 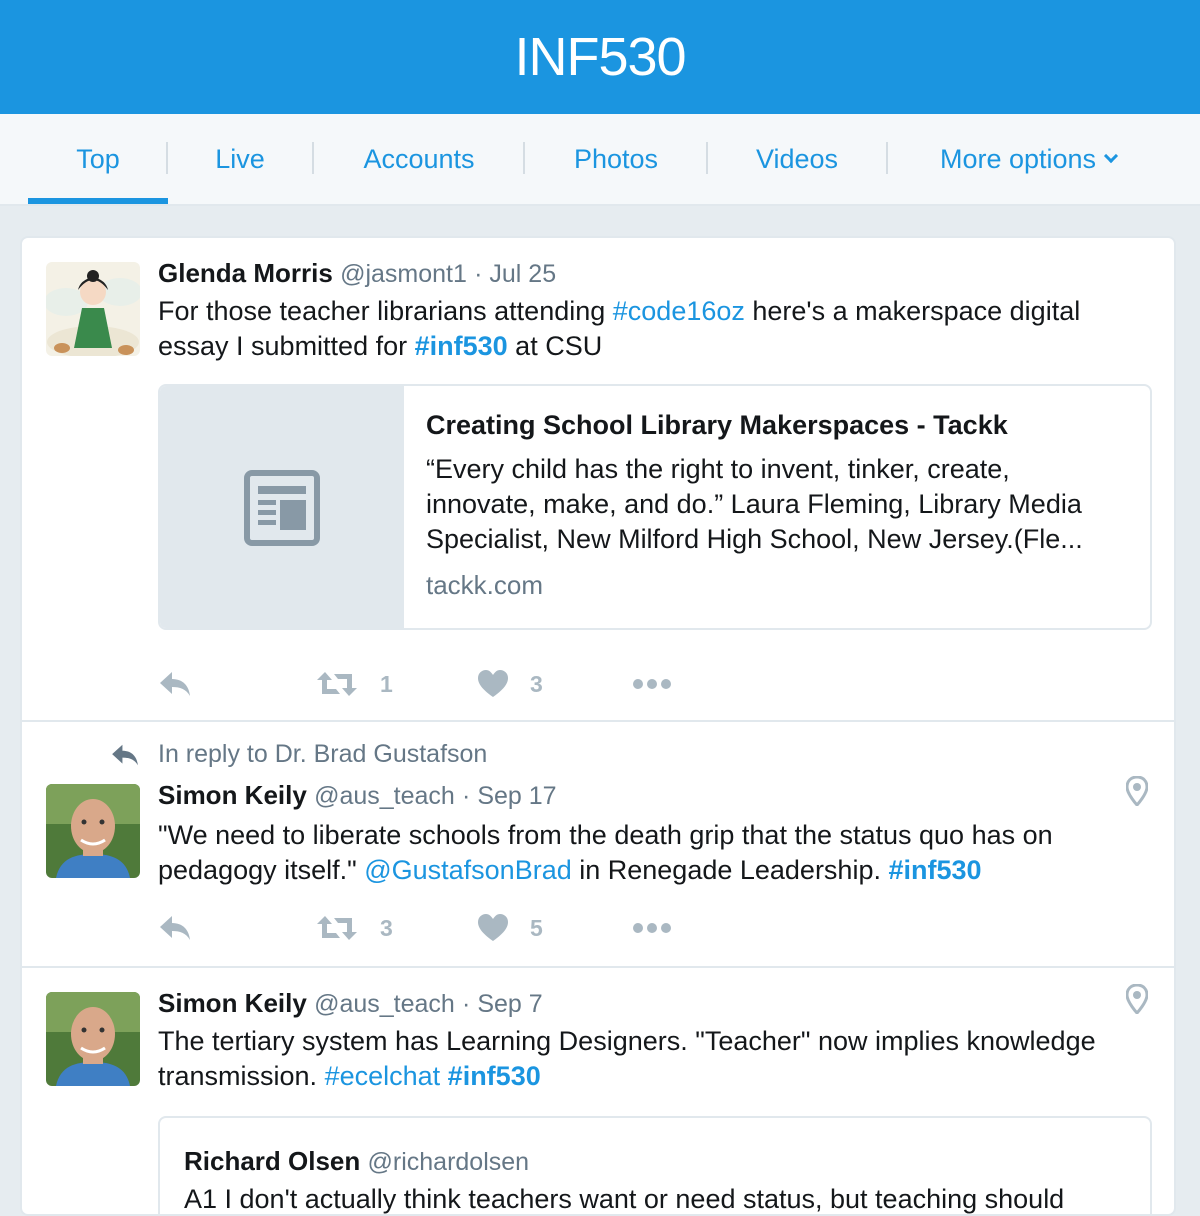 I want to click on hashtag-link: #code16oz, so click(x=679, y=311).